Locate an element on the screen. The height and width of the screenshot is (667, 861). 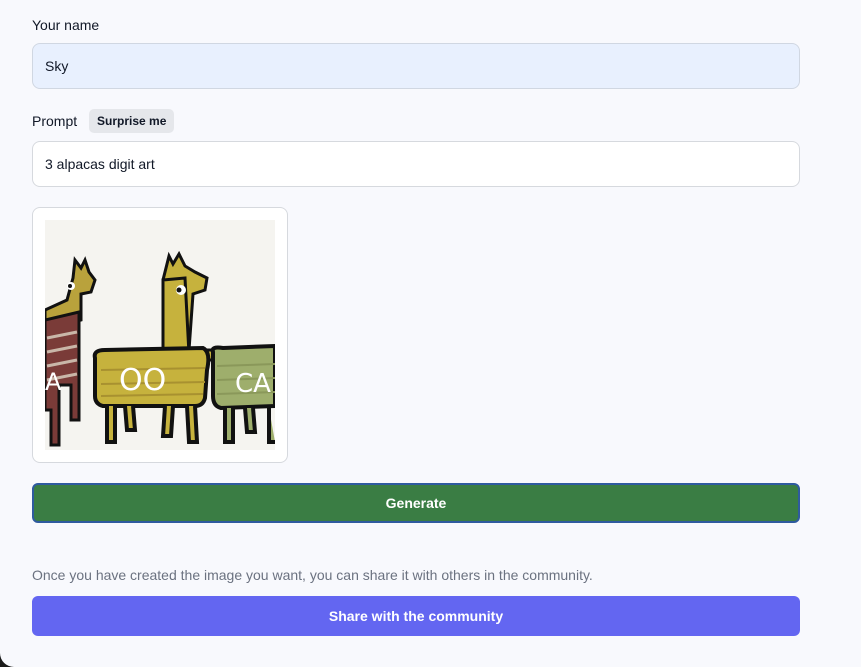
svg-text: A is located at coordinates (53, 382).